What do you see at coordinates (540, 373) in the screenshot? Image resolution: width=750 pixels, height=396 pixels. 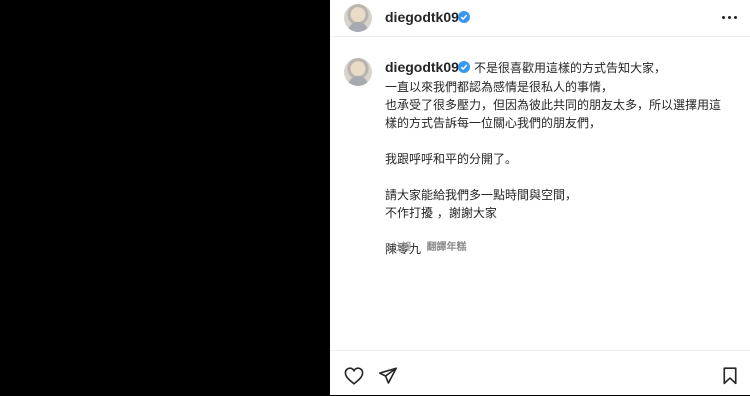 I see `action-bar` at bounding box center [540, 373].